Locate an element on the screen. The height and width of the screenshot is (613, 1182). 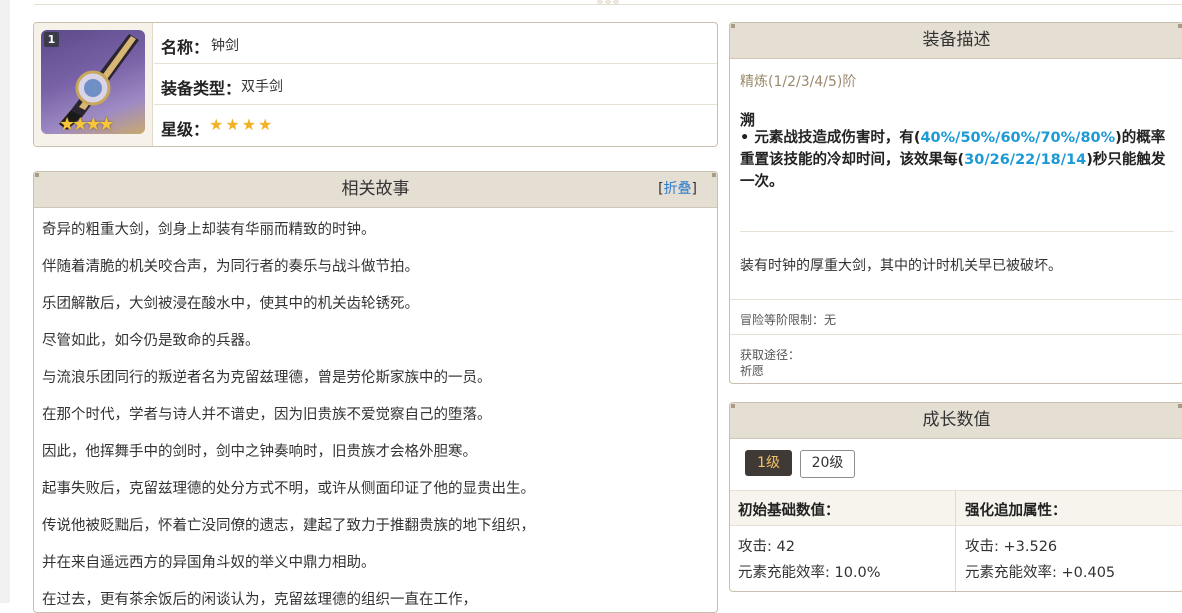
fold-link: 折叠 is located at coordinates (678, 189).